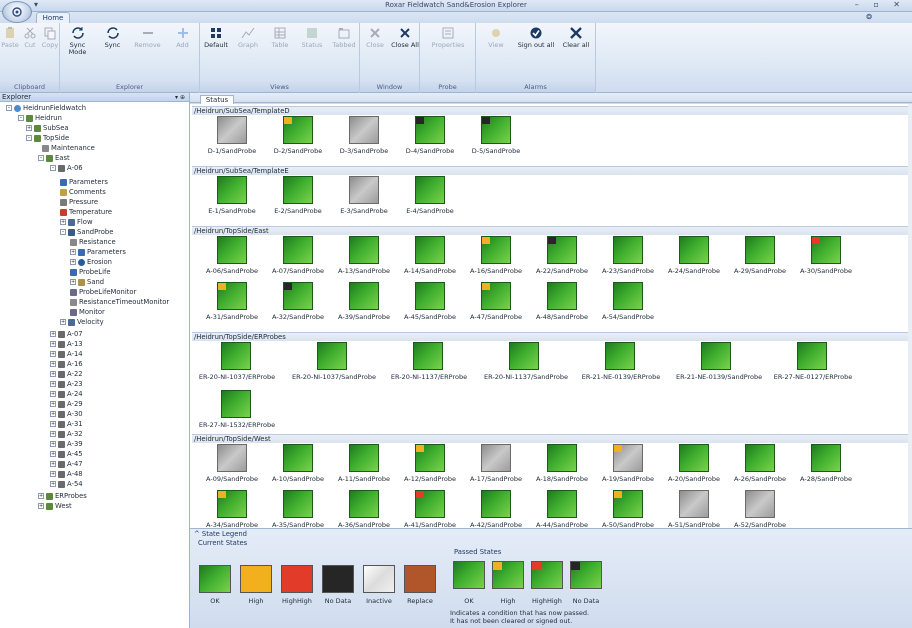 This screenshot has width=912, height=628. What do you see at coordinates (66, 404) in the screenshot?
I see `tree-item: + A-29` at bounding box center [66, 404].